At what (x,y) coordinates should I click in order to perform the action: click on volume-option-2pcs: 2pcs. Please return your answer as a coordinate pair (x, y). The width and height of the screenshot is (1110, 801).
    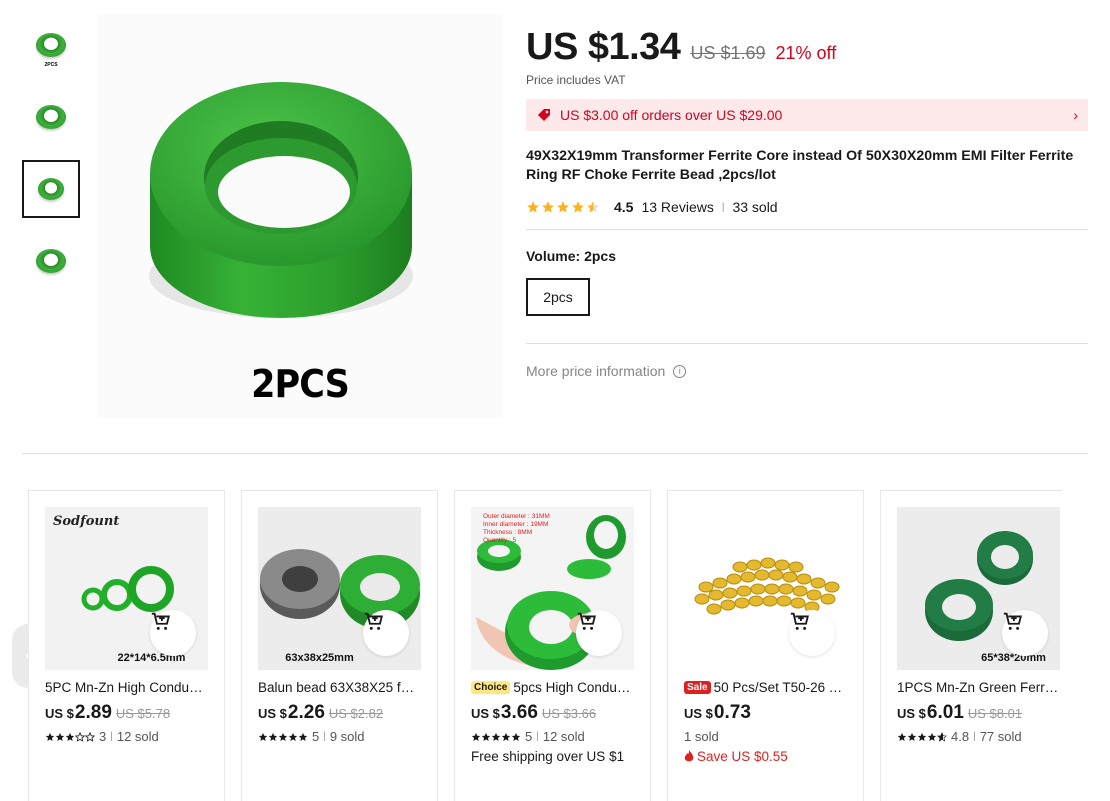
    Looking at the image, I should click on (558, 297).